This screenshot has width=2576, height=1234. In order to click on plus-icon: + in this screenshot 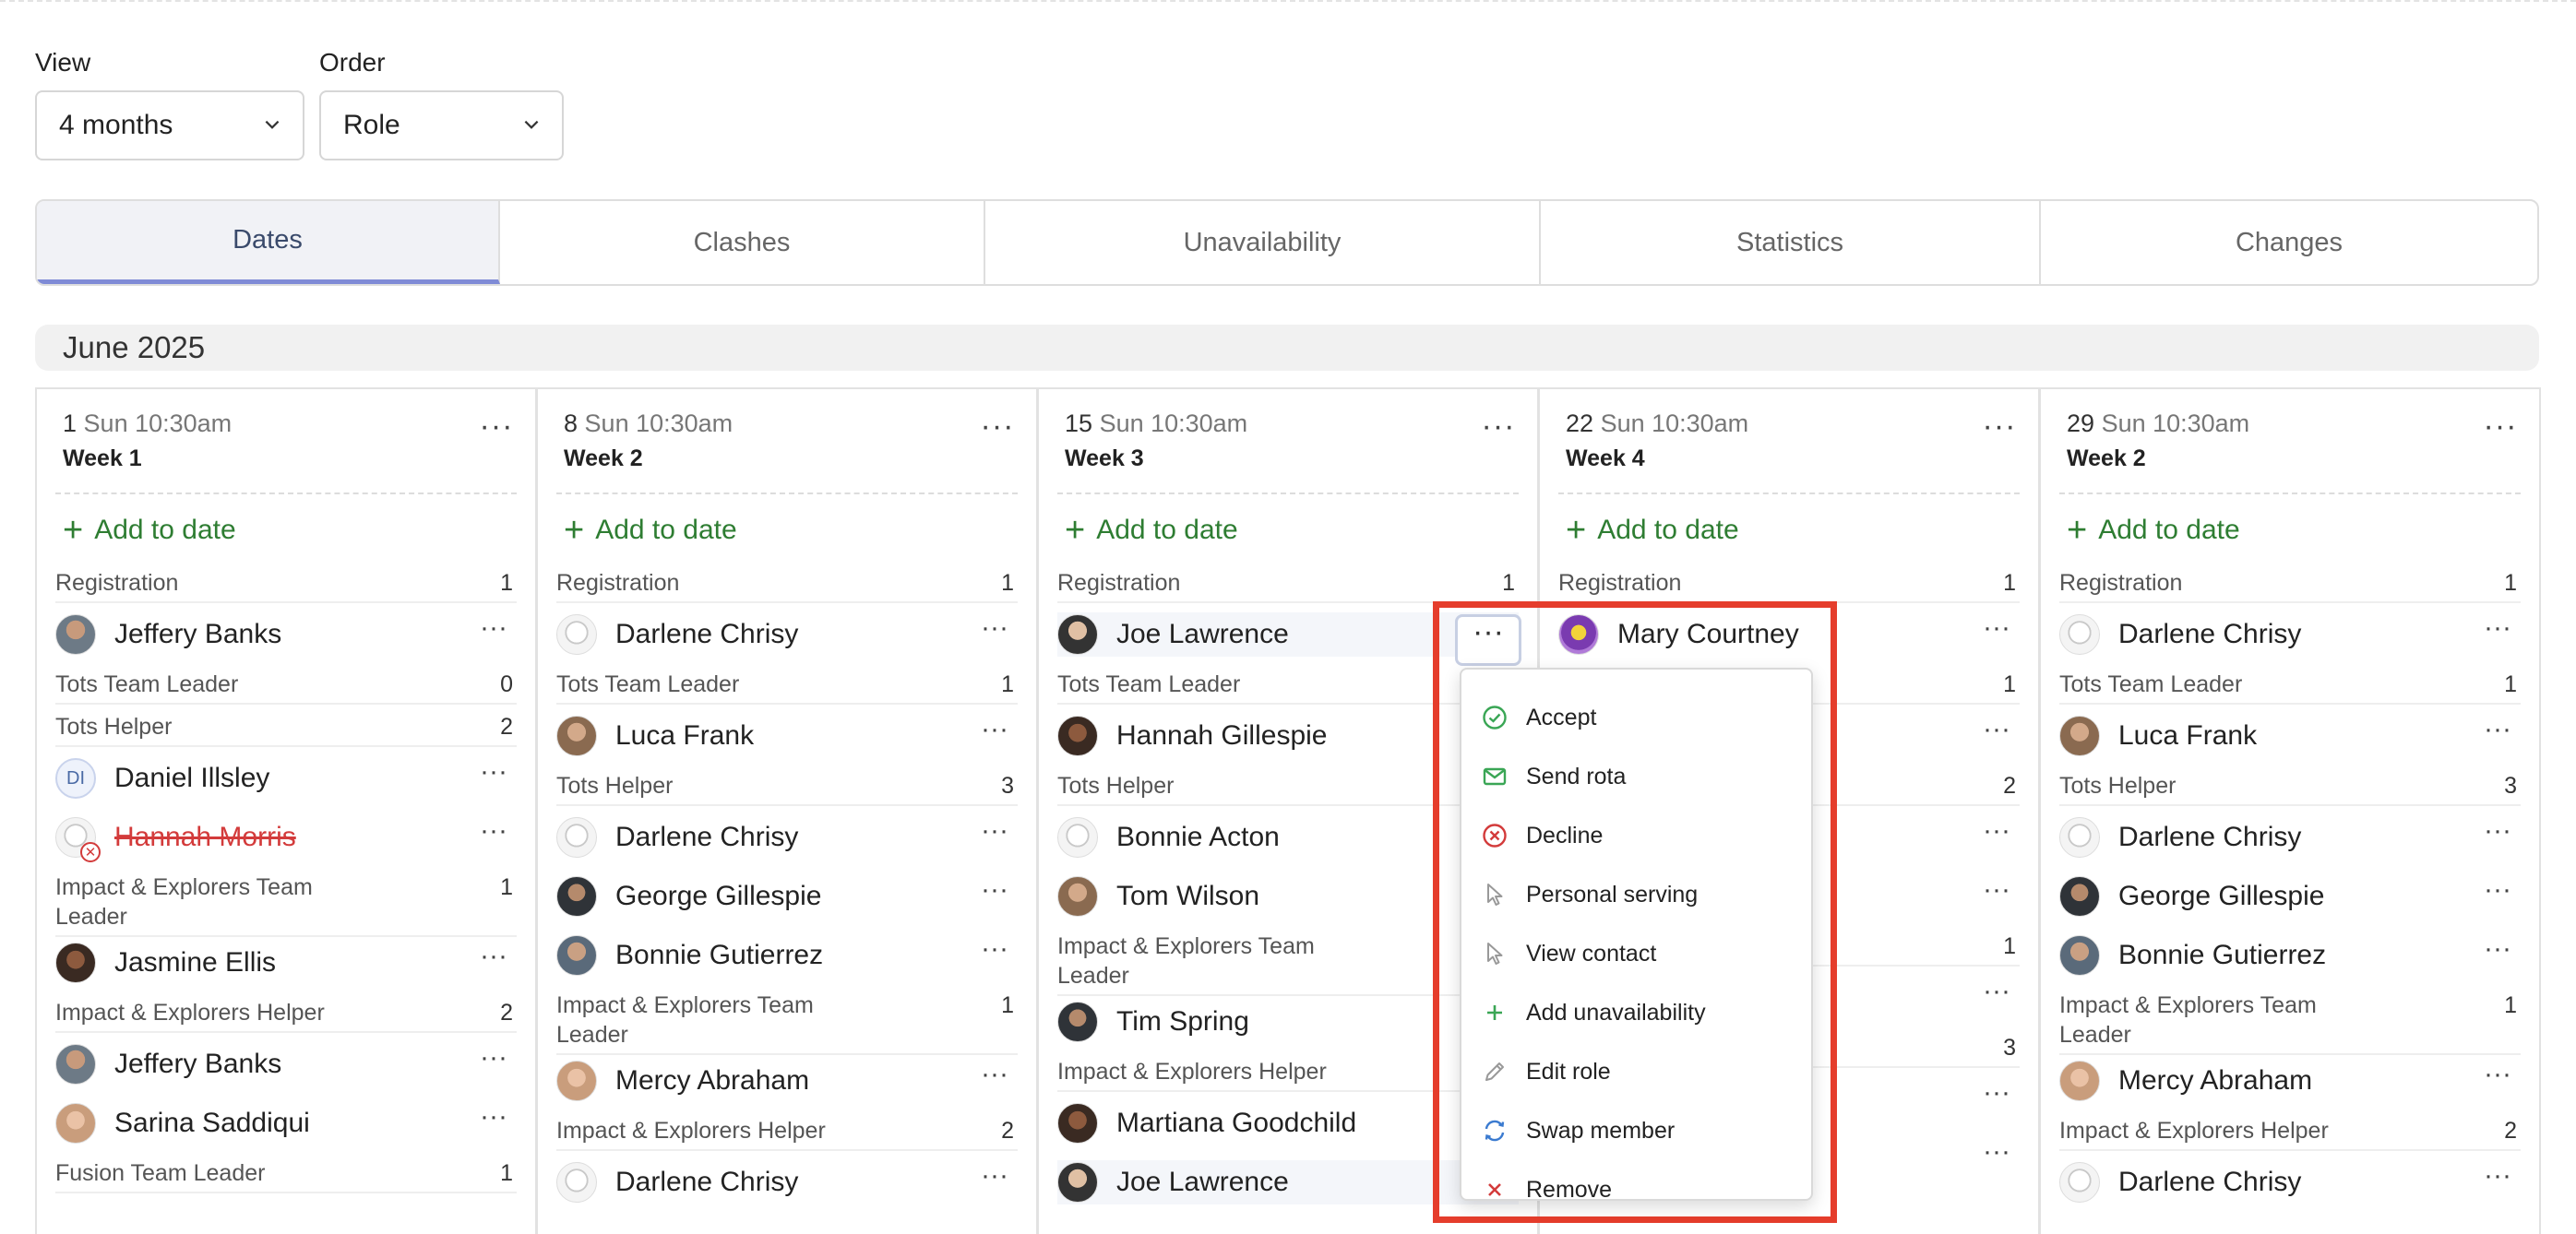, I will do `click(1075, 531)`.